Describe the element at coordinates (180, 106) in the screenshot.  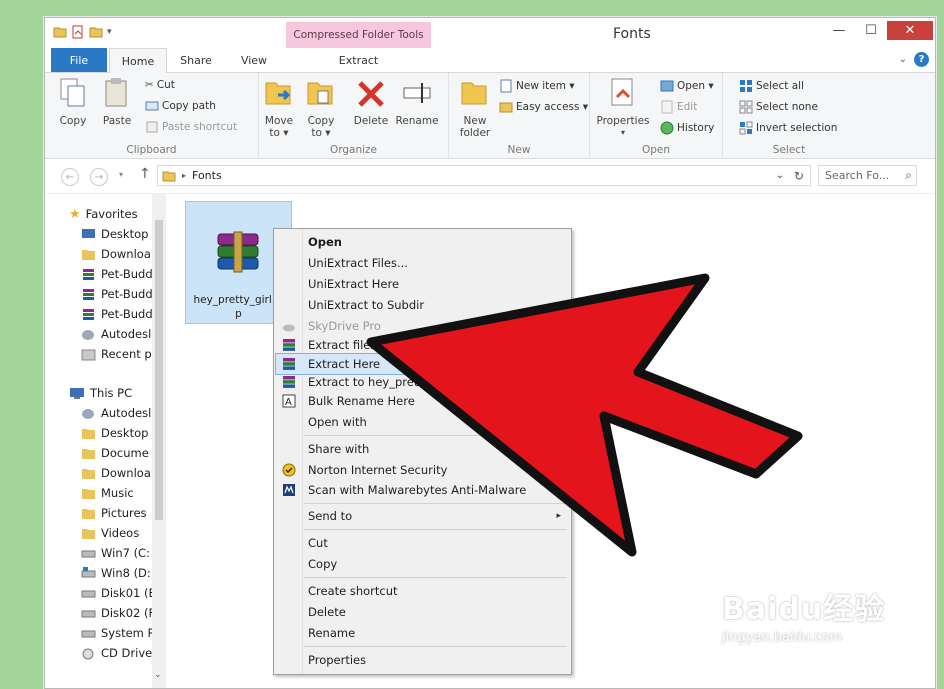
I see `copy-path-button: Copy path` at that location.